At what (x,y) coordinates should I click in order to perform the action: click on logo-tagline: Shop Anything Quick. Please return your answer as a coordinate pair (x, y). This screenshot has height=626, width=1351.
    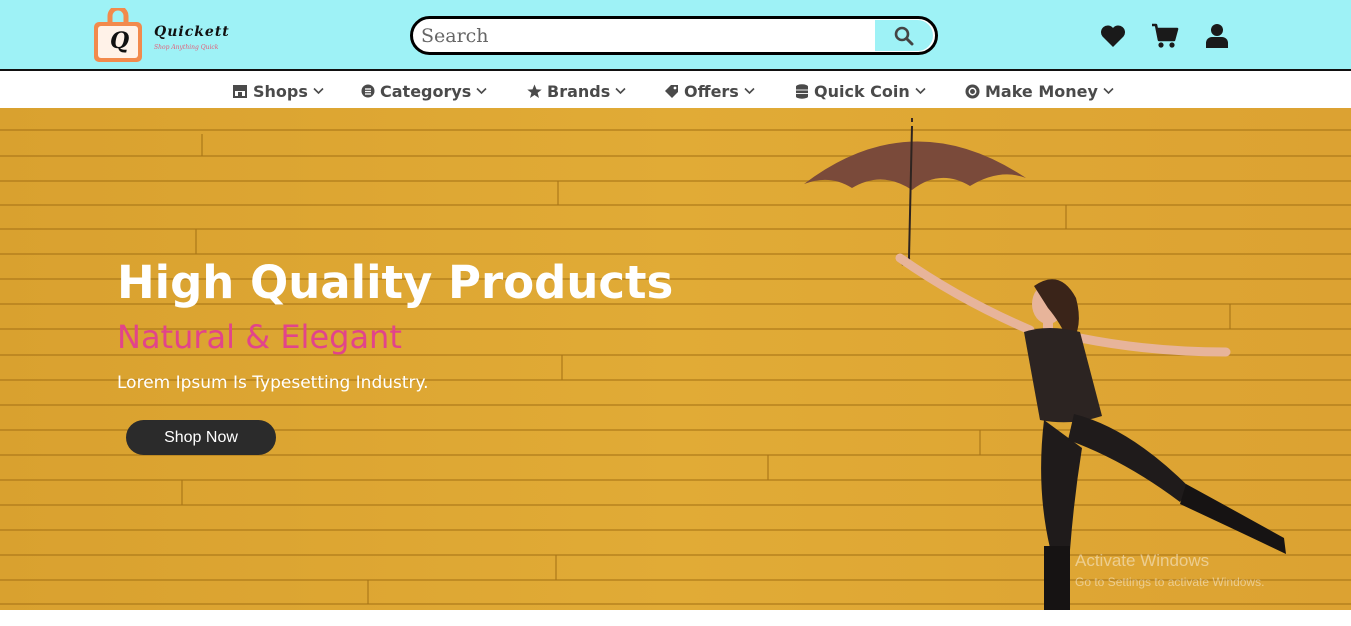
    Looking at the image, I should click on (186, 47).